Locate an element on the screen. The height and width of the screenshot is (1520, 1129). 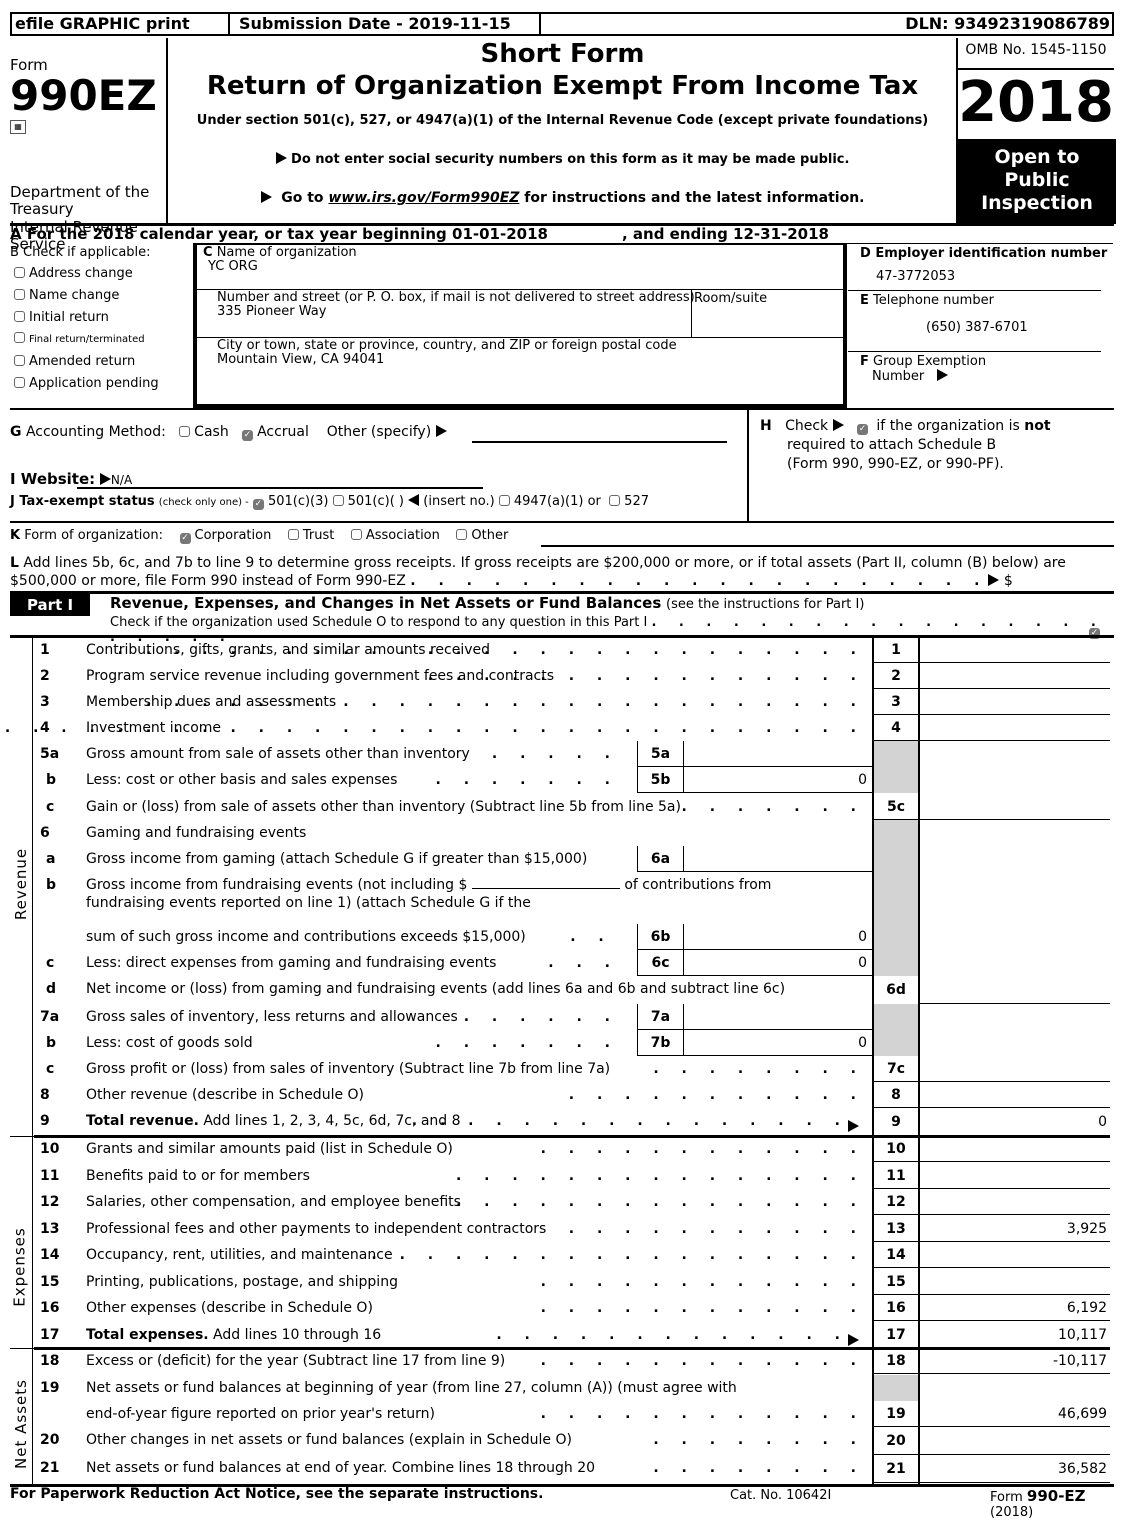
option-application-pending: Application pending is located at coordinates (86, 384).